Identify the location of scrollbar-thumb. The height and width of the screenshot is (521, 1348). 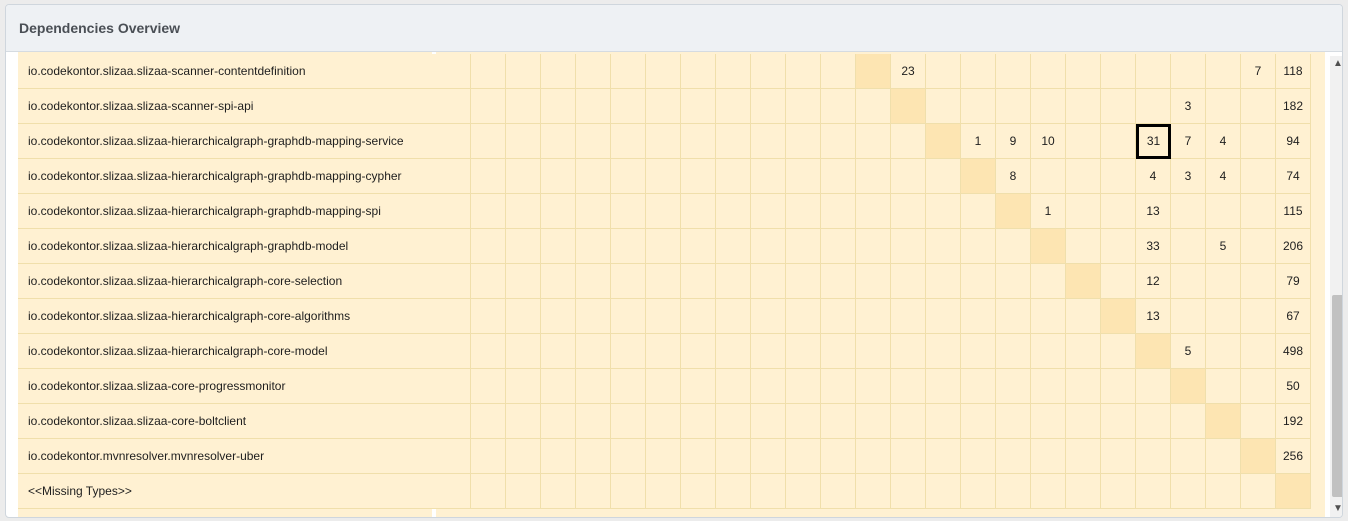
(1337, 396).